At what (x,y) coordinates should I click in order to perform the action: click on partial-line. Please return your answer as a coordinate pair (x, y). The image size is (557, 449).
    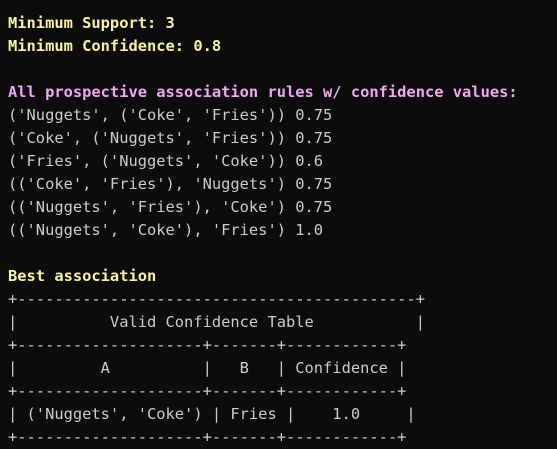
    Looking at the image, I should click on (282, 6).